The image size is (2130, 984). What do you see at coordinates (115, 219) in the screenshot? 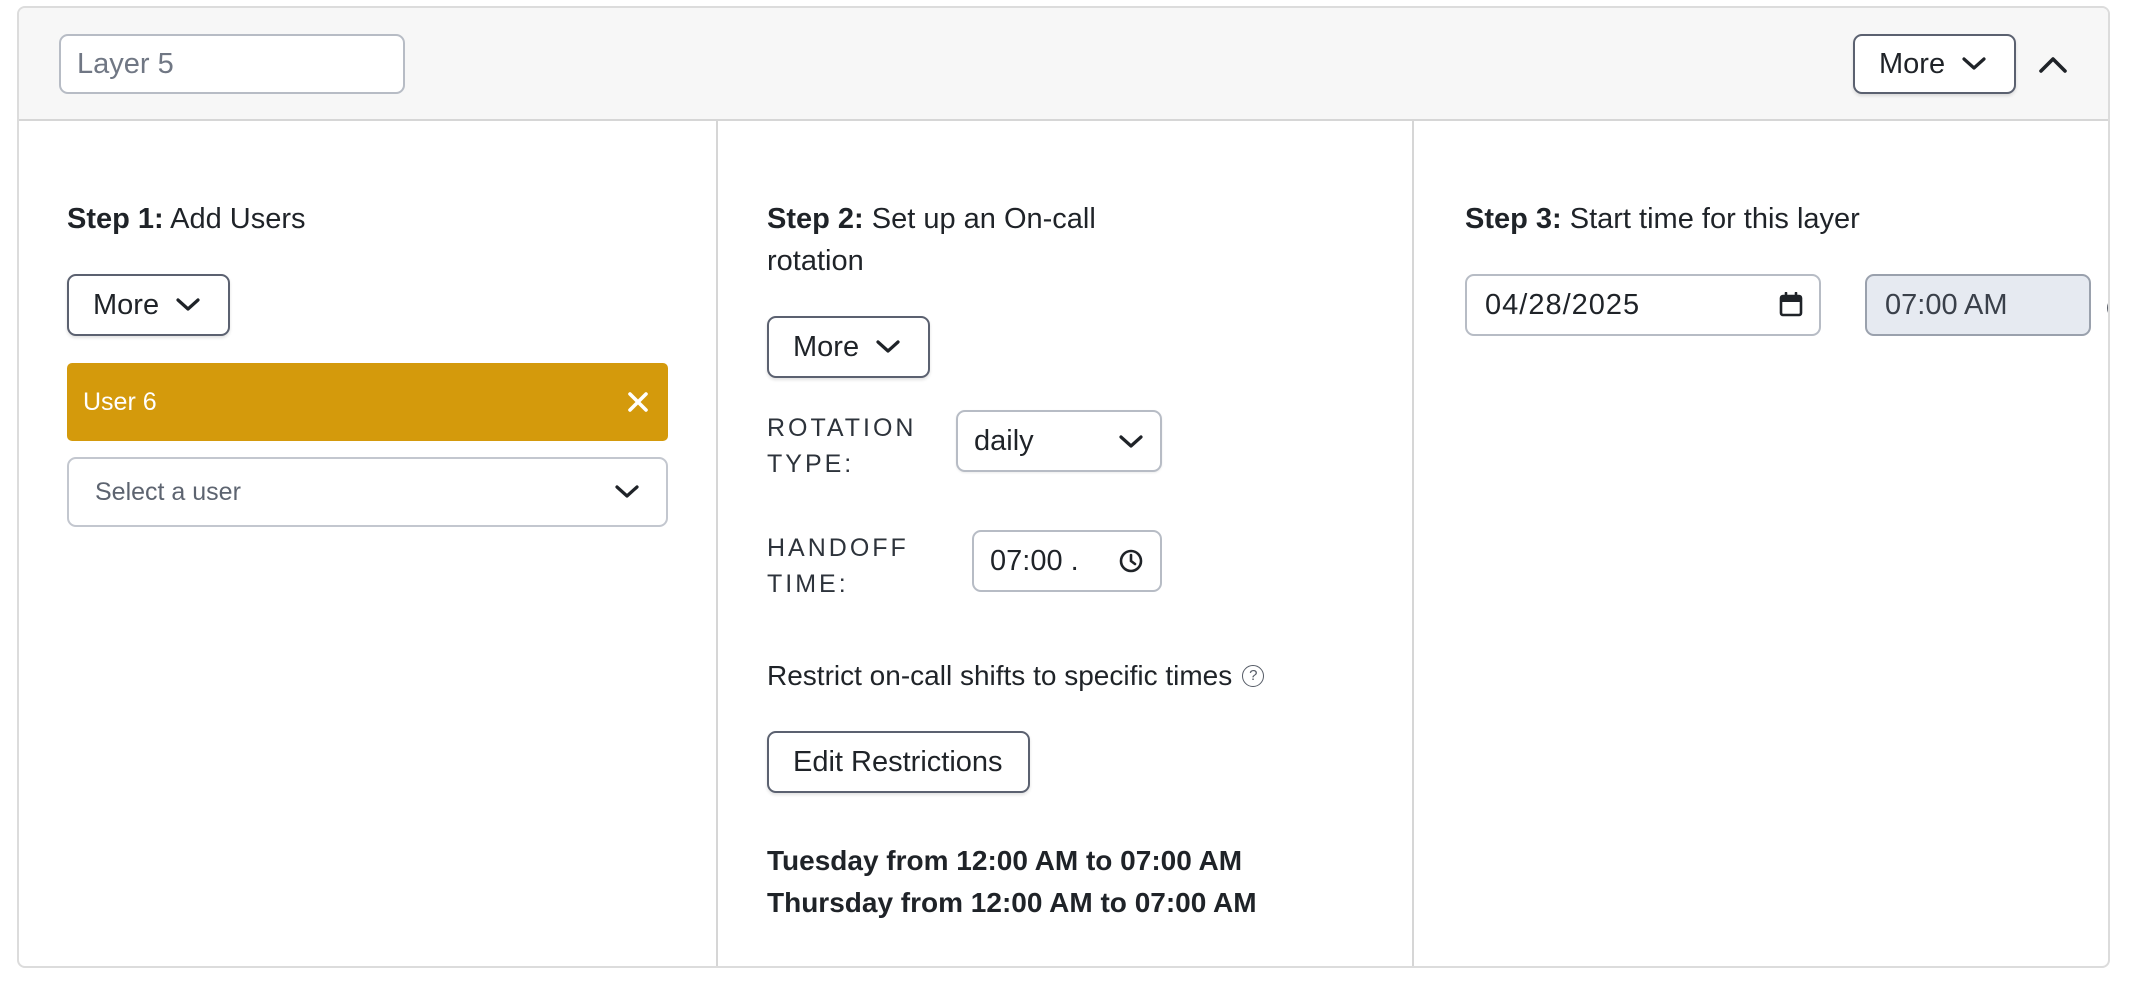
I see `step1-title-bold: Step 1:` at bounding box center [115, 219].